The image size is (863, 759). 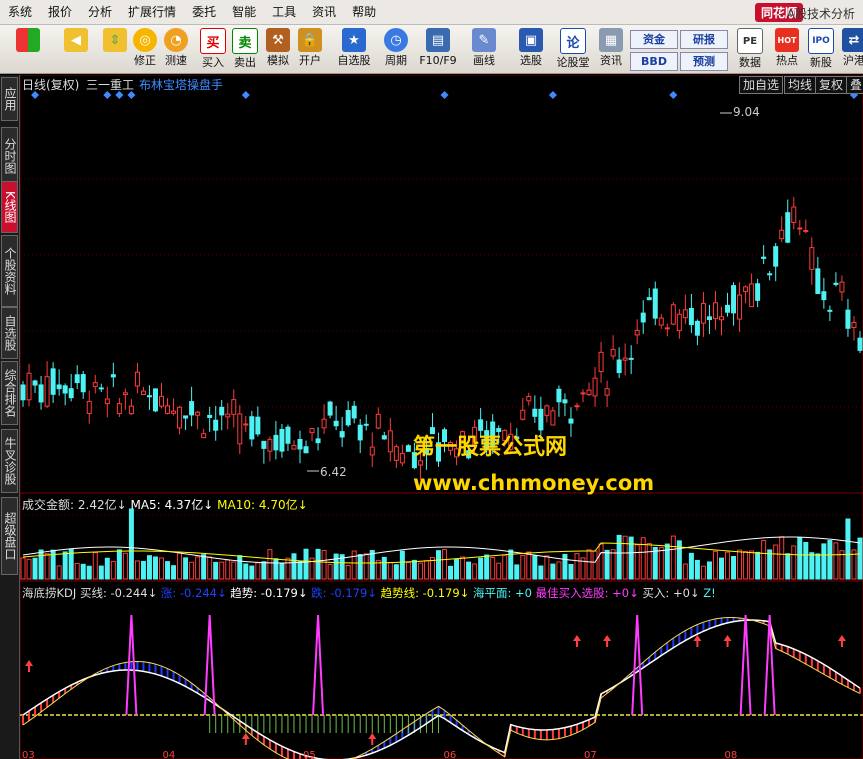 I want to click on back-arrow-icon: ◀, so click(x=76, y=40).